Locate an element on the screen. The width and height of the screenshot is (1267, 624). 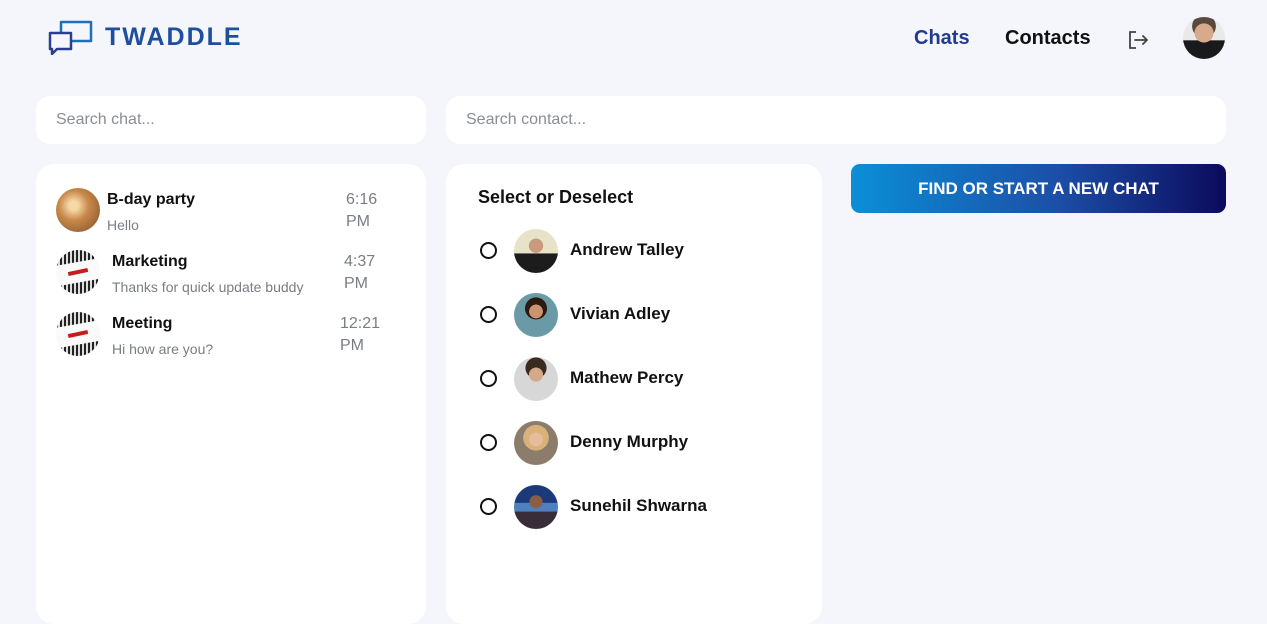
chat-time-value: 12:21 is located at coordinates (360, 323).